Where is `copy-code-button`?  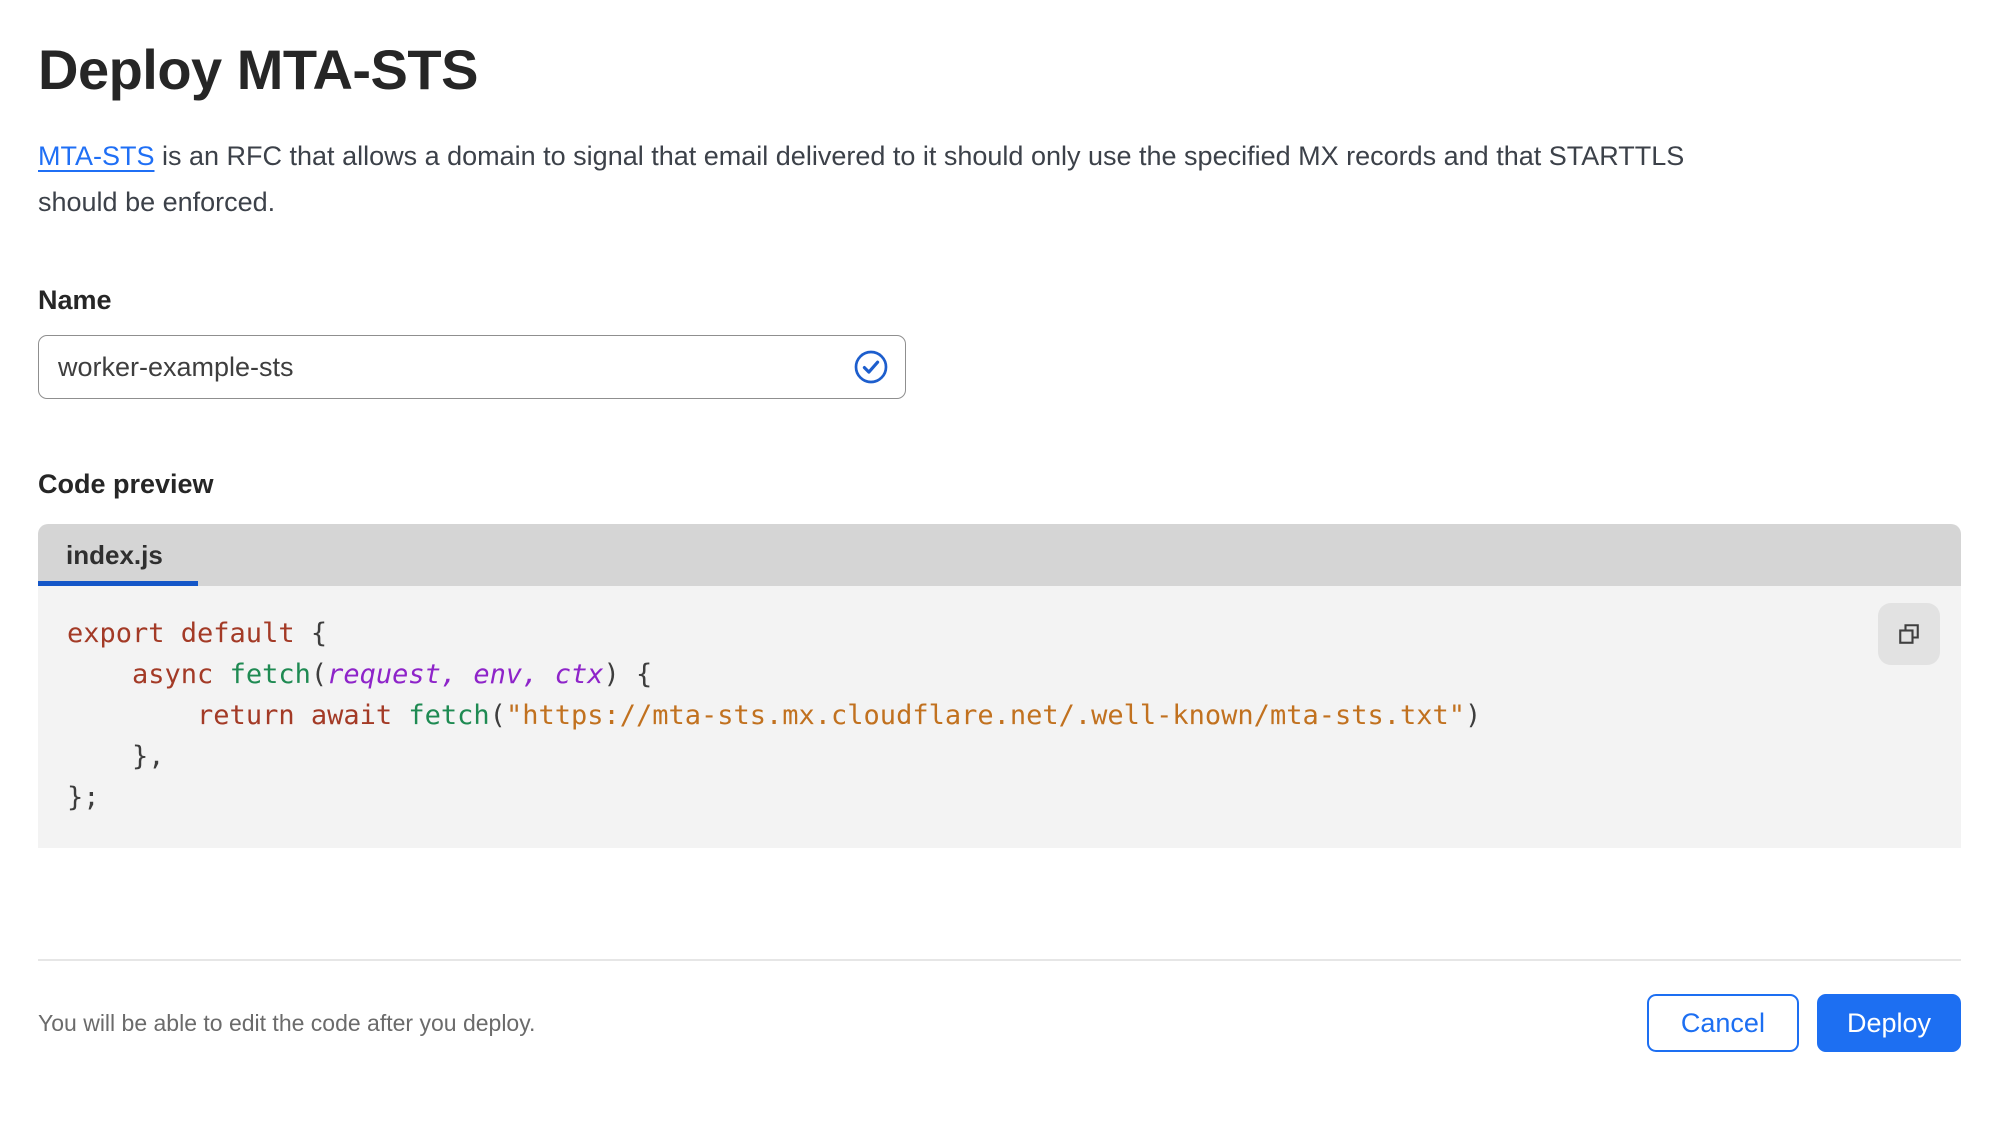 copy-code-button is located at coordinates (1909, 634).